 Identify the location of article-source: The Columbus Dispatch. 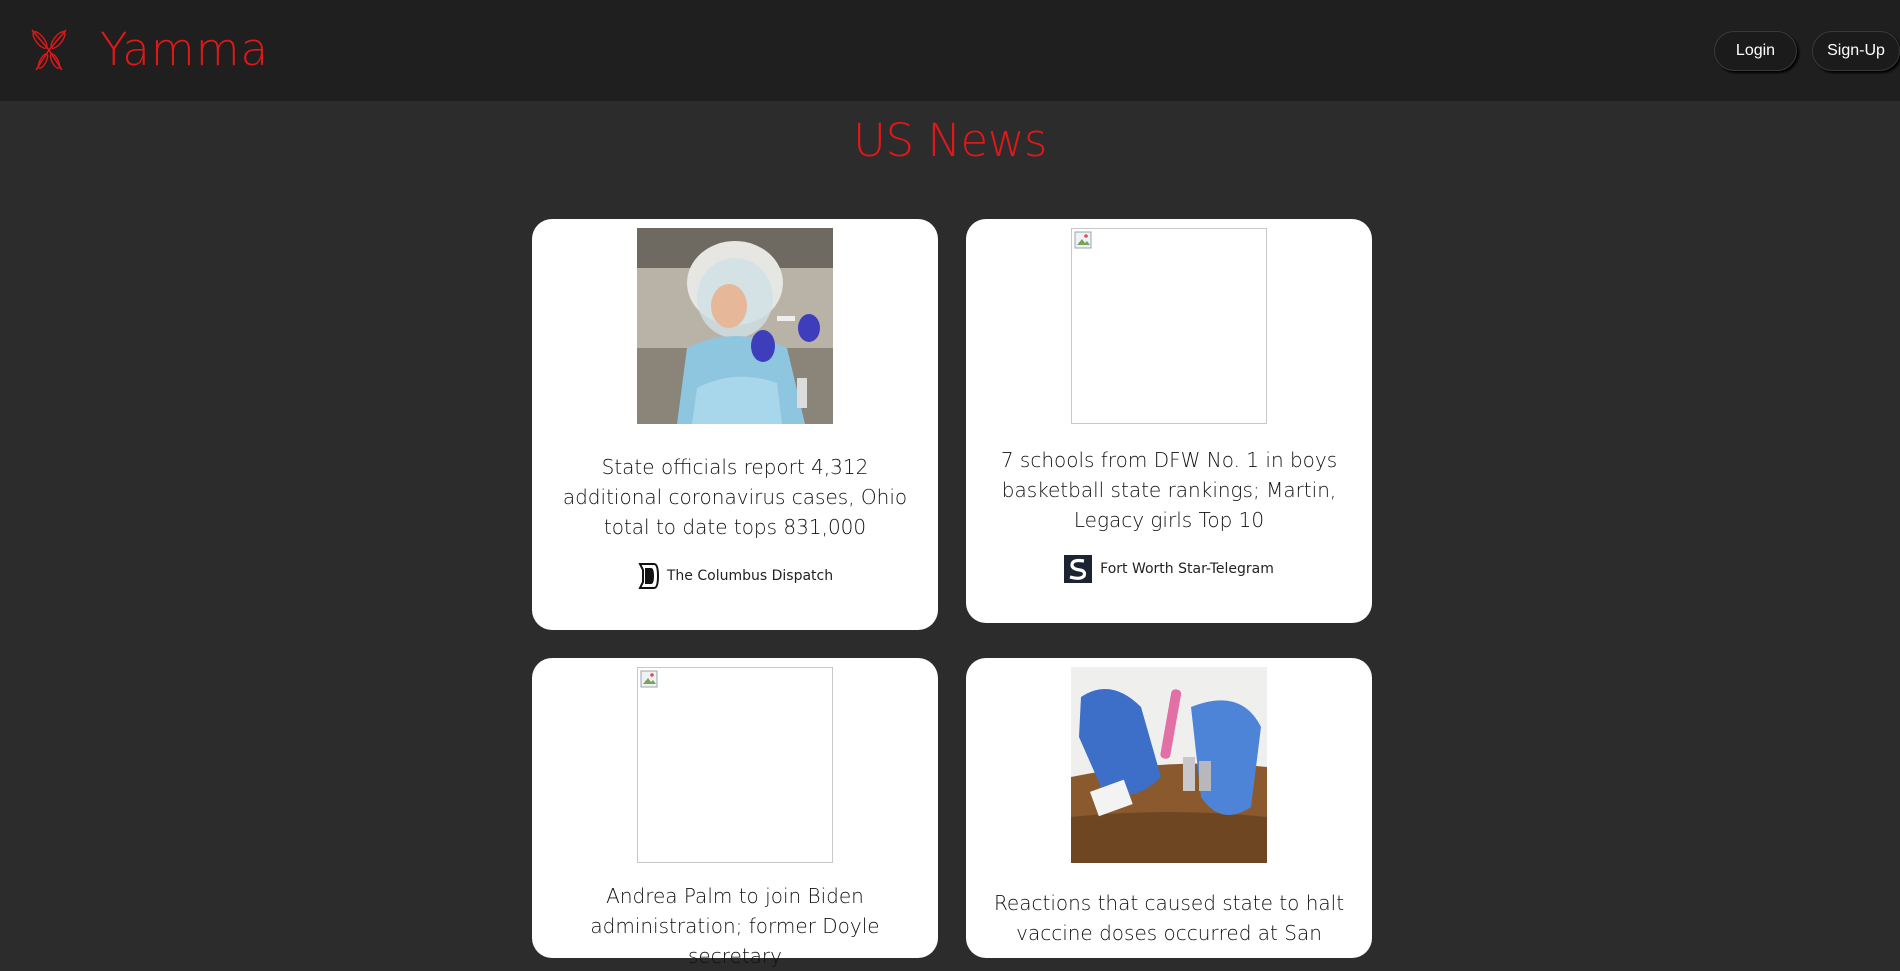
(735, 576).